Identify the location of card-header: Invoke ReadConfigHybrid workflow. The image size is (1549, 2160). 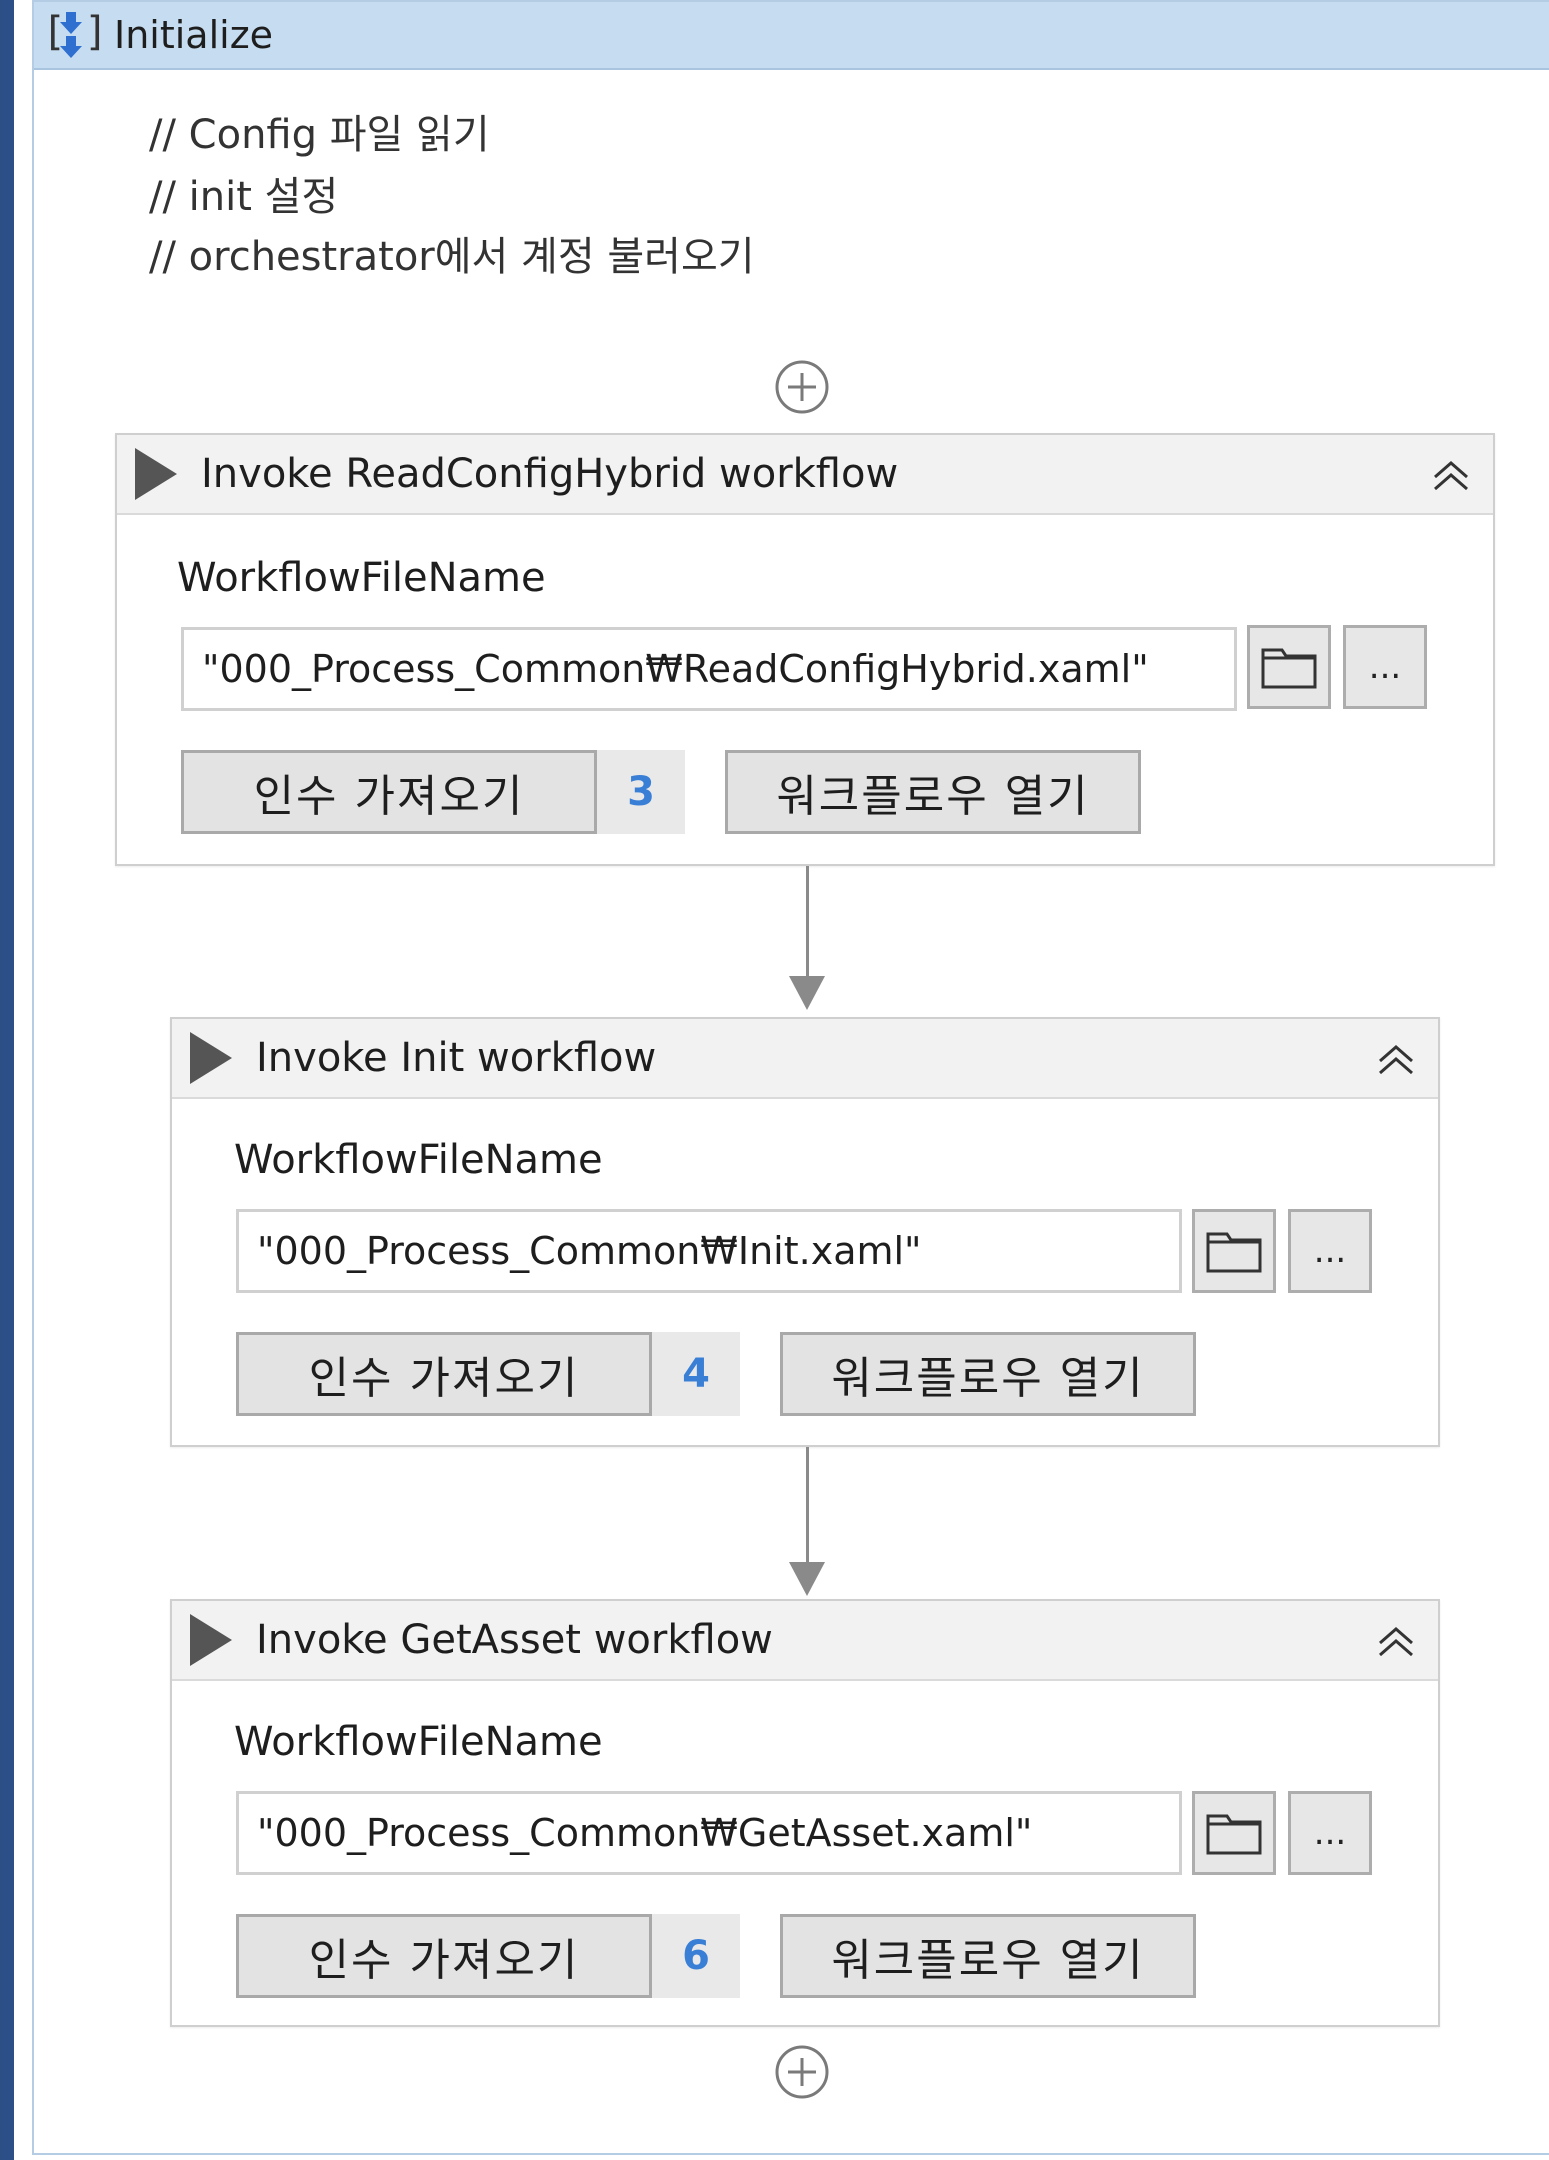
(805, 475).